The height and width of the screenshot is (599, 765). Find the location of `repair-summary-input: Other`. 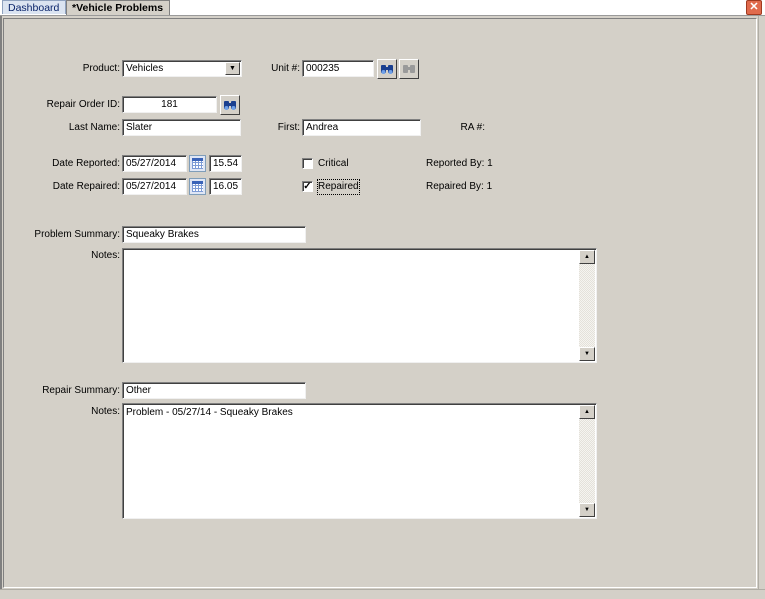

repair-summary-input: Other is located at coordinates (214, 390).